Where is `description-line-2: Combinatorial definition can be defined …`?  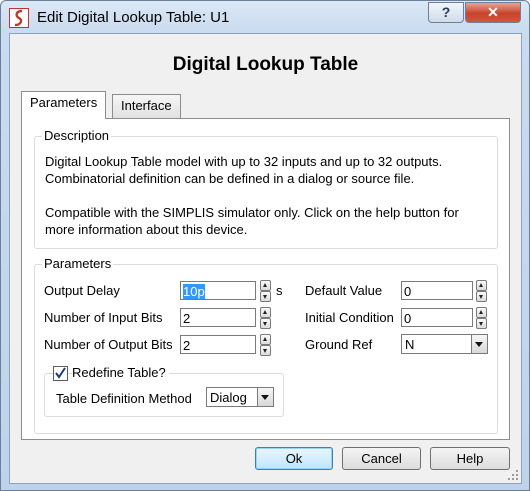 description-line-2: Combinatorial definition can be defined … is located at coordinates (230, 178).